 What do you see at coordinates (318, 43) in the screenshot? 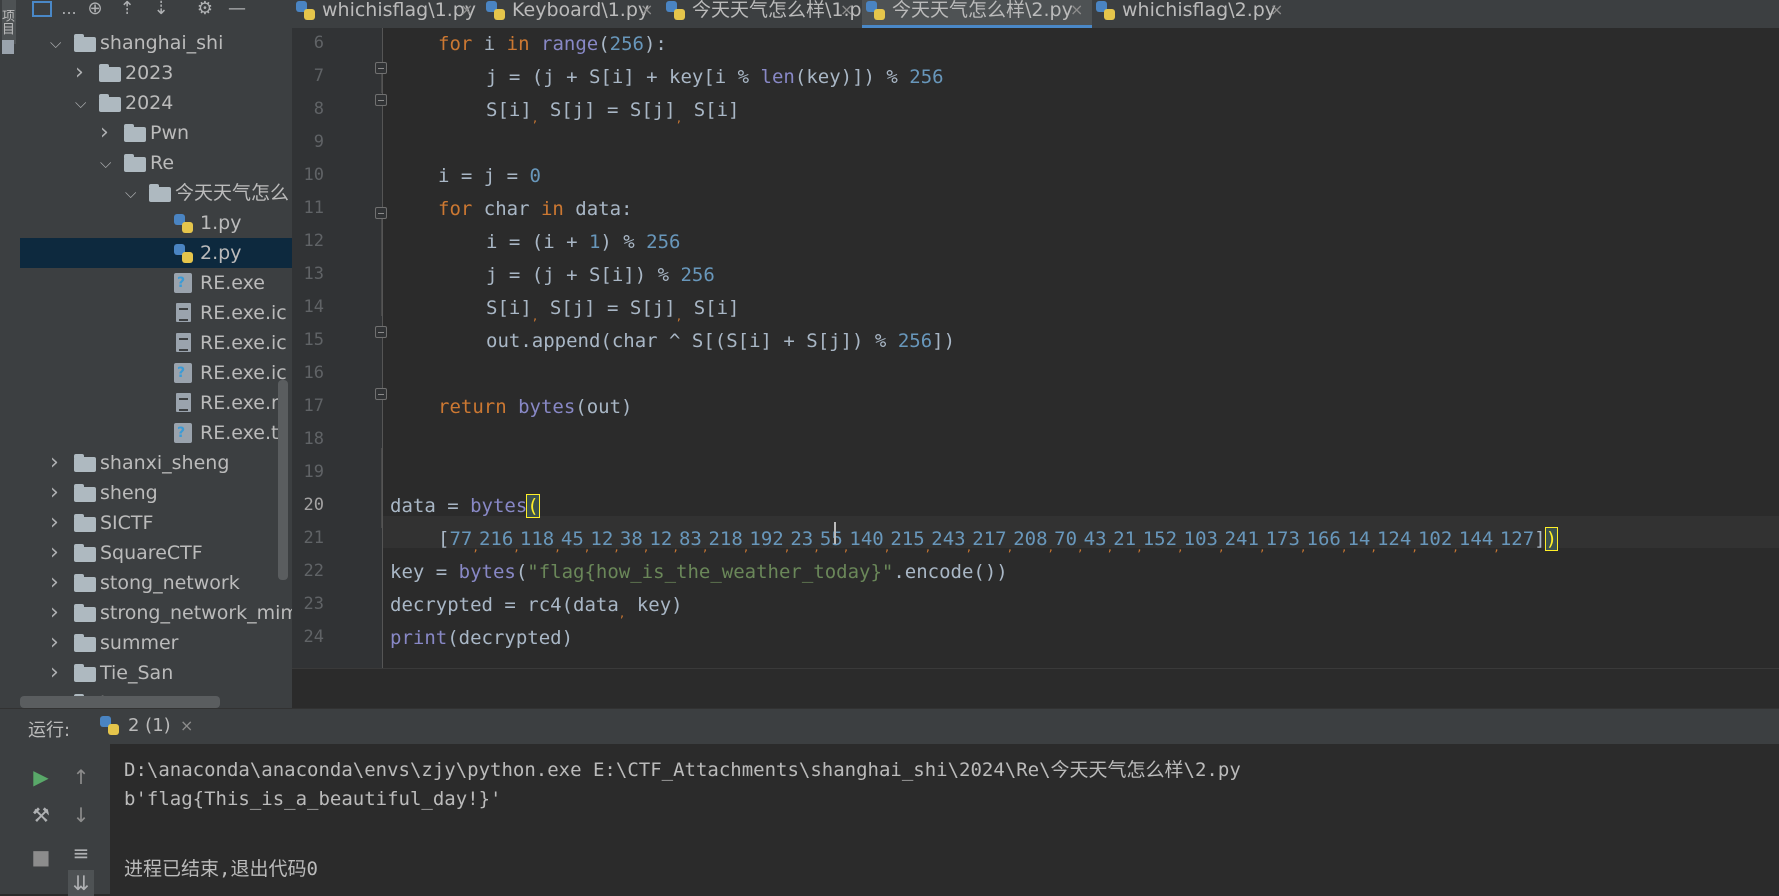
I see `line-number: 6` at bounding box center [318, 43].